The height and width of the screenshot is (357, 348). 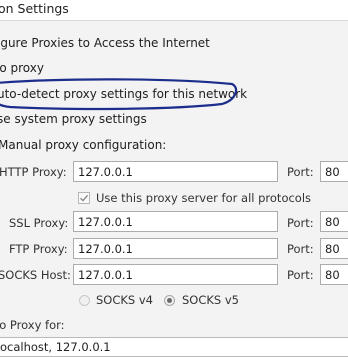 I want to click on ssl-port-input: 80, so click(x=334, y=221).